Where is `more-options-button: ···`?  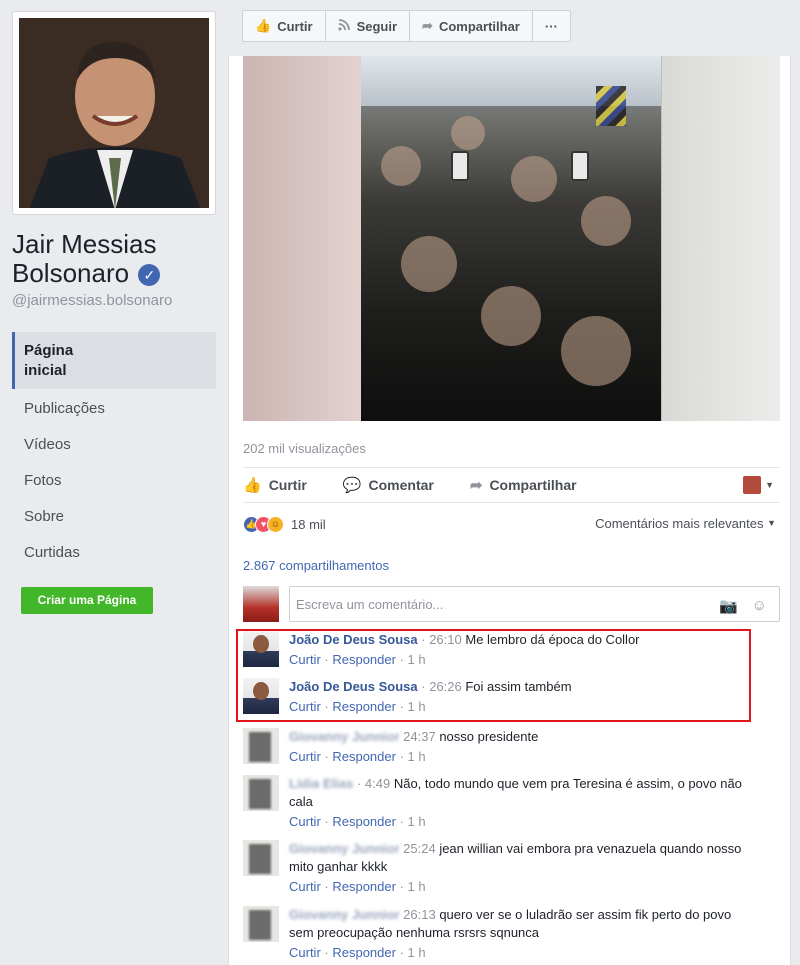
more-options-button: ··· is located at coordinates (551, 26).